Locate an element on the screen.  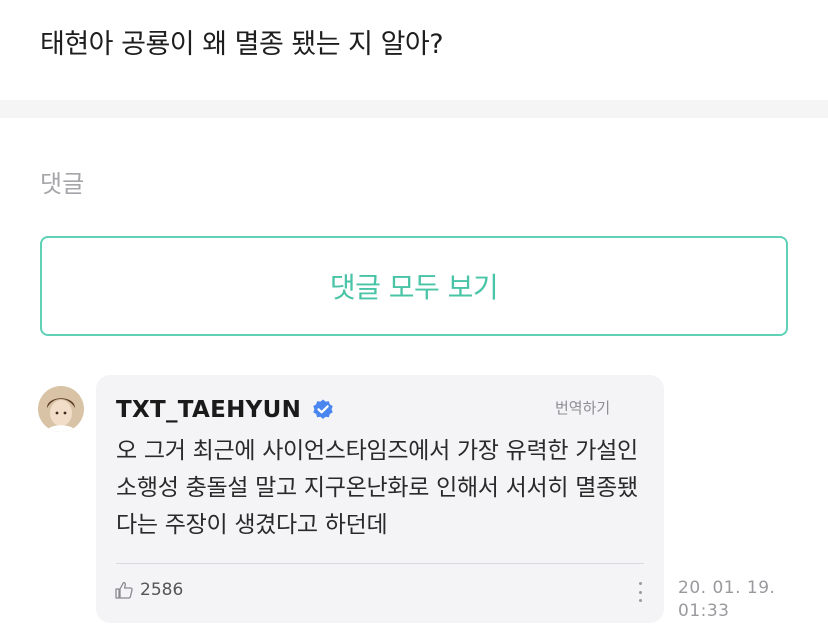
reply-date: 20. 01. 19. is located at coordinates (727, 588).